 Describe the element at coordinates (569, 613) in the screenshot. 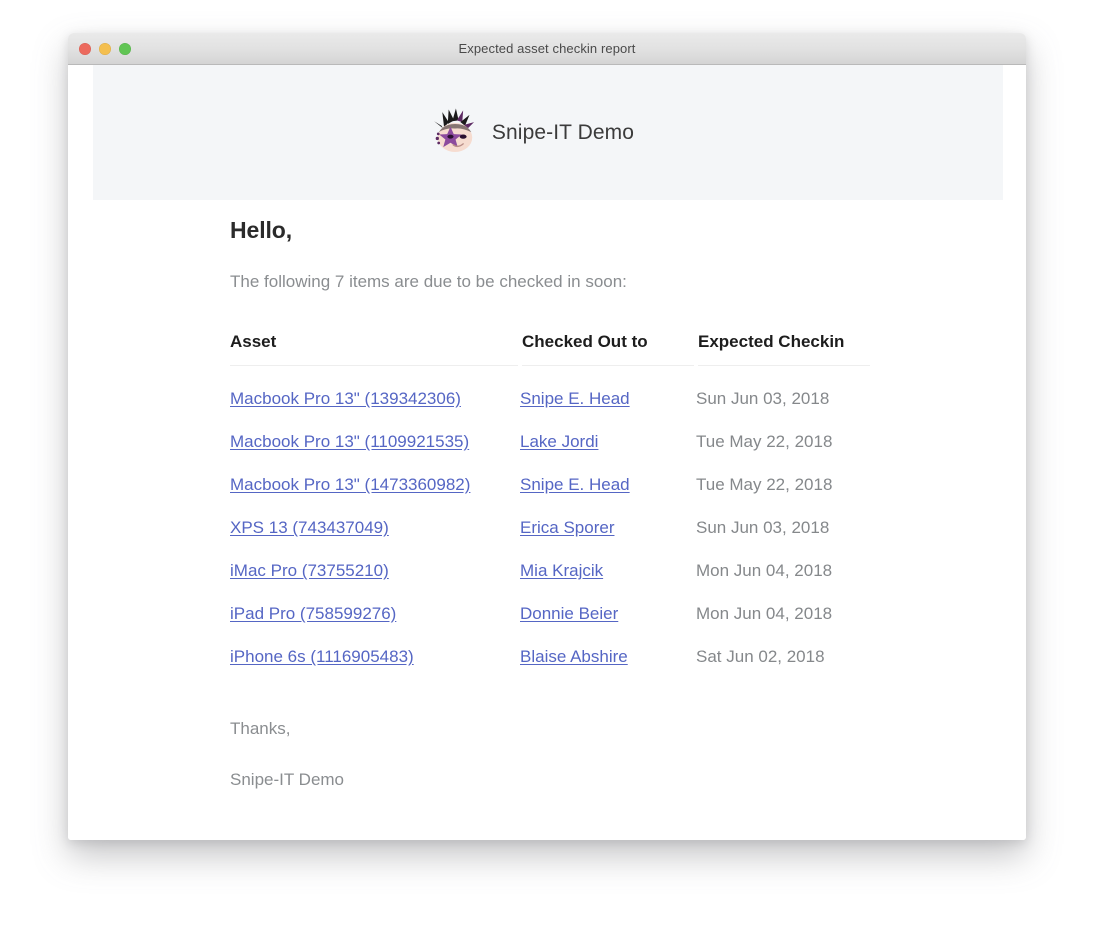

I see `user-link: Donnie Beier` at that location.